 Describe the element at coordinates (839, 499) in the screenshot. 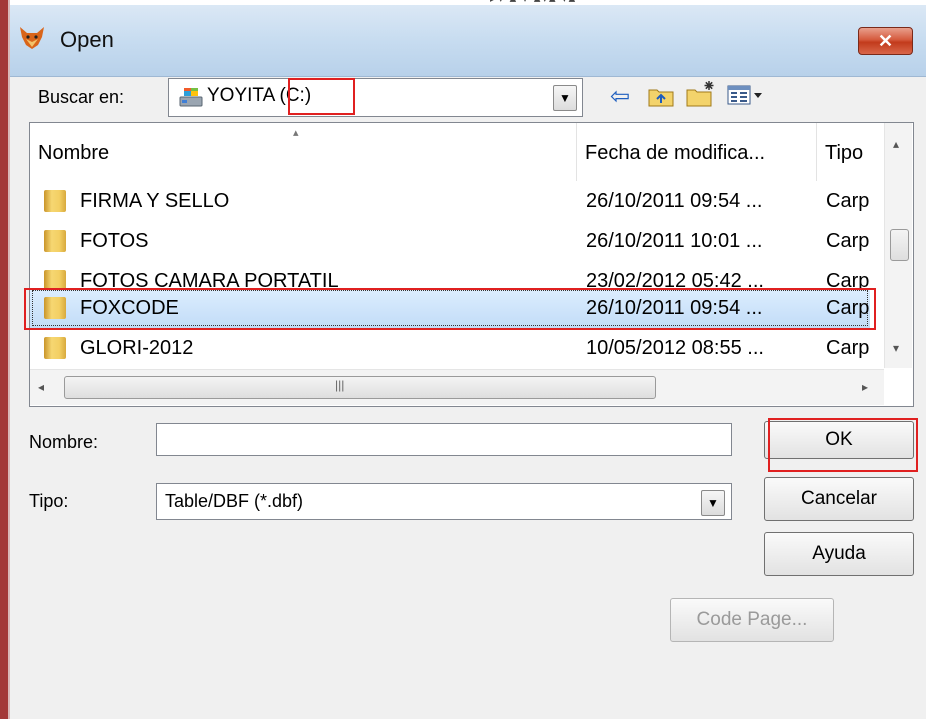

I see `cancel-button: Cancelar` at that location.